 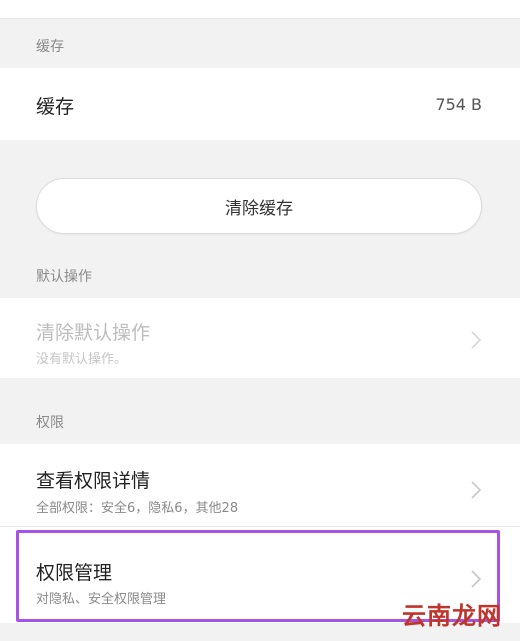 What do you see at coordinates (260, 9) in the screenshot?
I see `top-card-remnant` at bounding box center [260, 9].